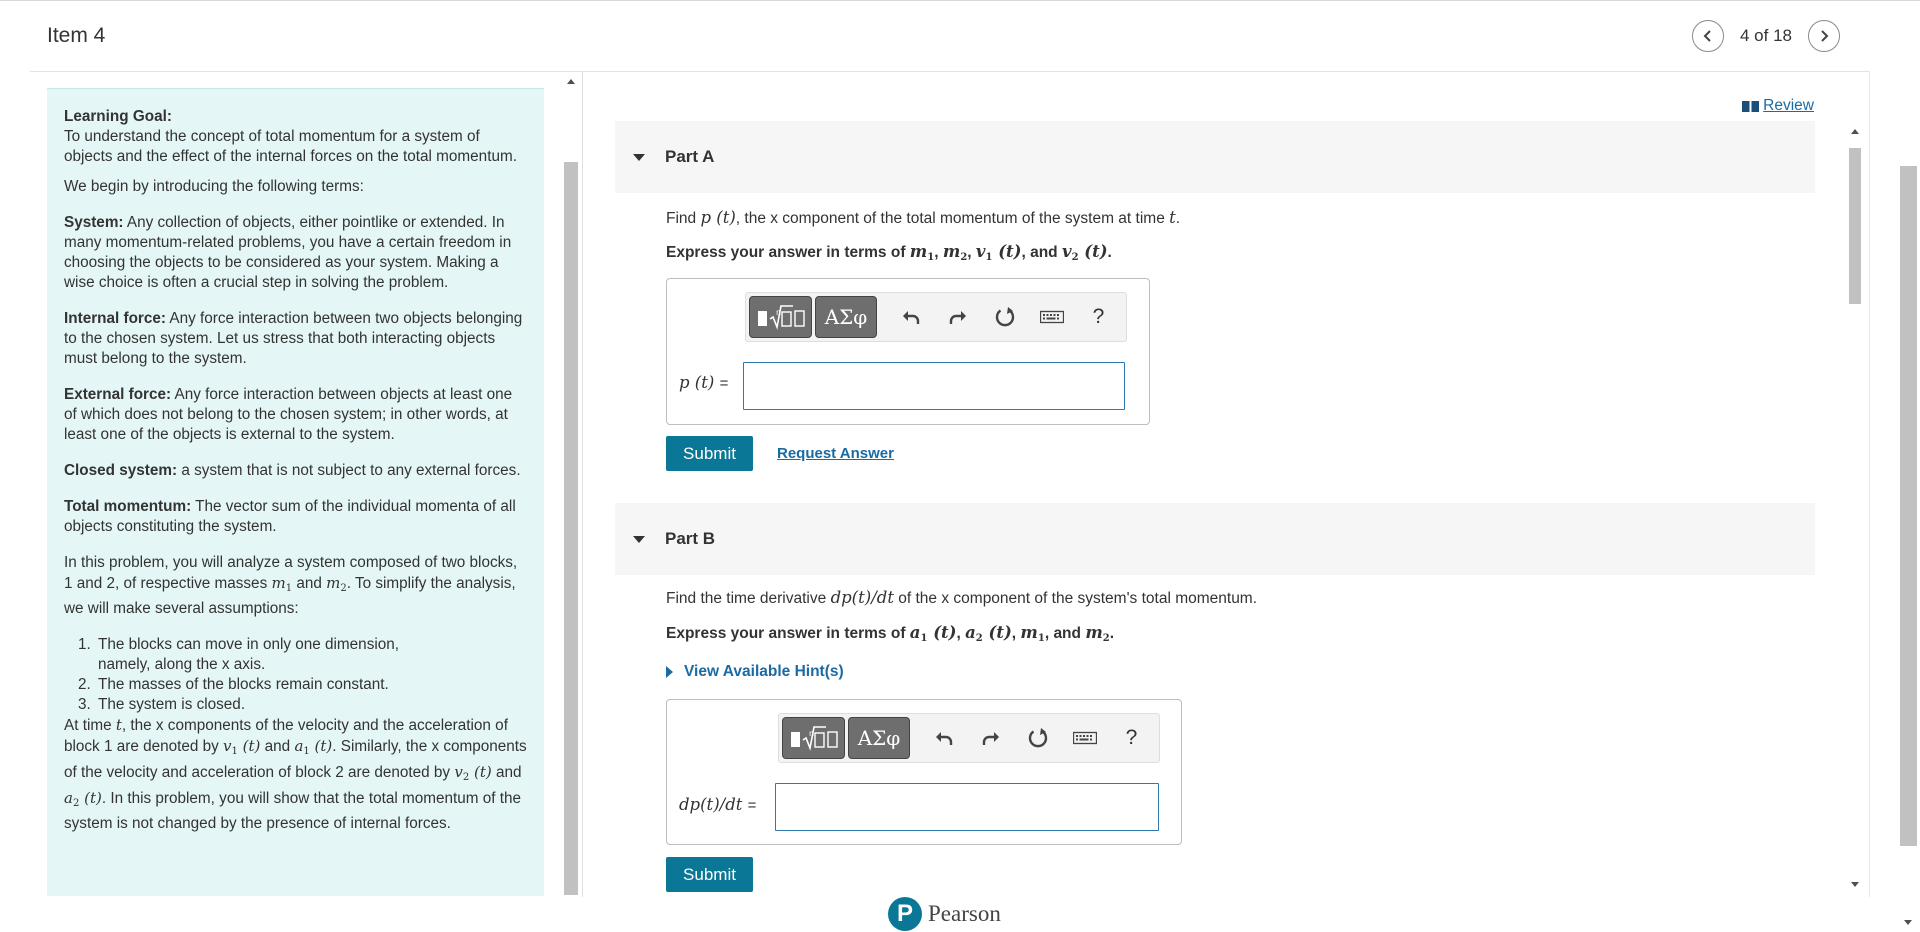 The width and height of the screenshot is (1920, 932). I want to click on svg-text: n, so click(811, 733).